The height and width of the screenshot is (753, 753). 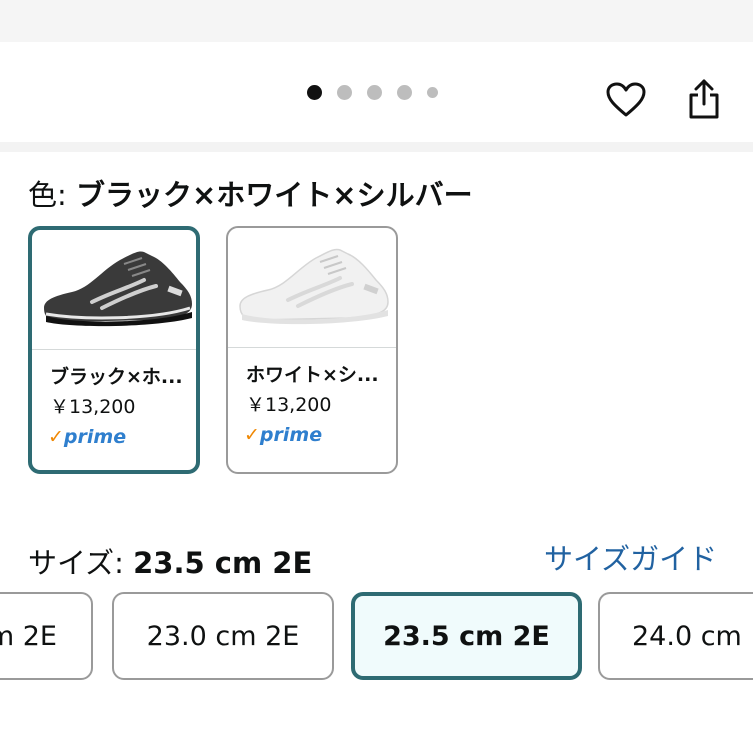 I want to click on color-option-white: ホワイト×シ... ￥13,200 ✓prime, so click(x=312, y=350).